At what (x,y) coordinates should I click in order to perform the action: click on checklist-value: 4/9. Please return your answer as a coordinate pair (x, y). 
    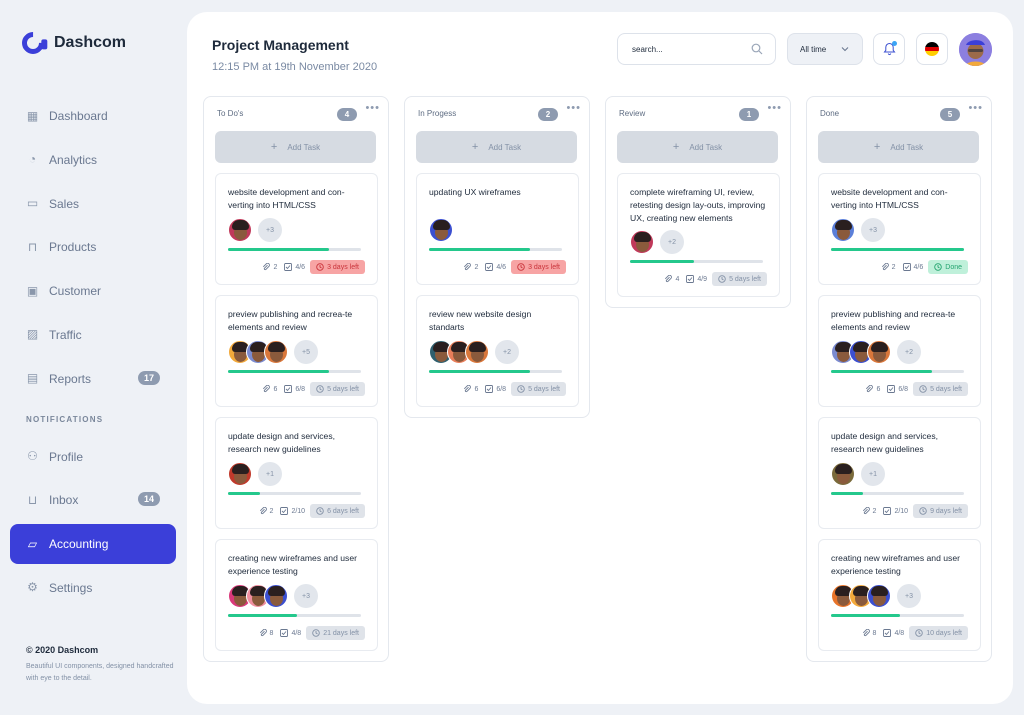
    Looking at the image, I should click on (702, 279).